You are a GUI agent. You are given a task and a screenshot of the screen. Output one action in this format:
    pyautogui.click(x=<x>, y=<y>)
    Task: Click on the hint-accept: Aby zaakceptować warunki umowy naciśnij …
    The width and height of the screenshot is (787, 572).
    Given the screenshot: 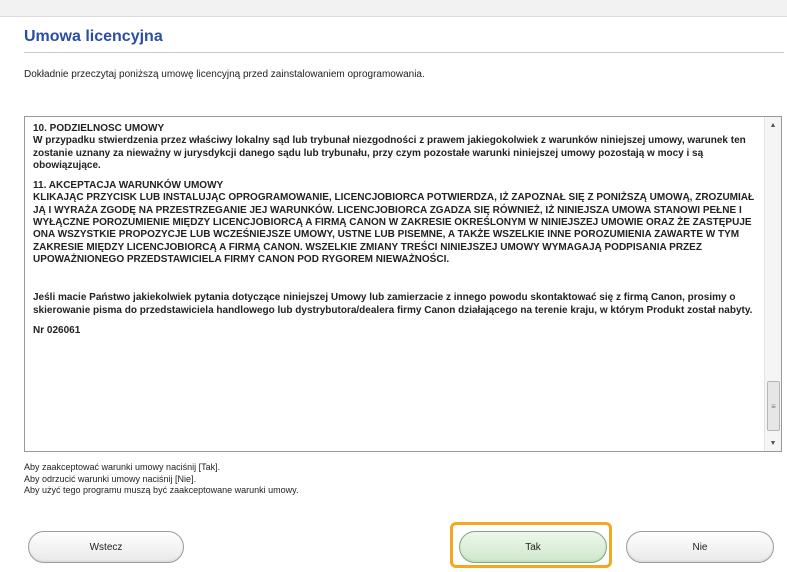 What is the action you would take?
    pyautogui.click(x=122, y=467)
    